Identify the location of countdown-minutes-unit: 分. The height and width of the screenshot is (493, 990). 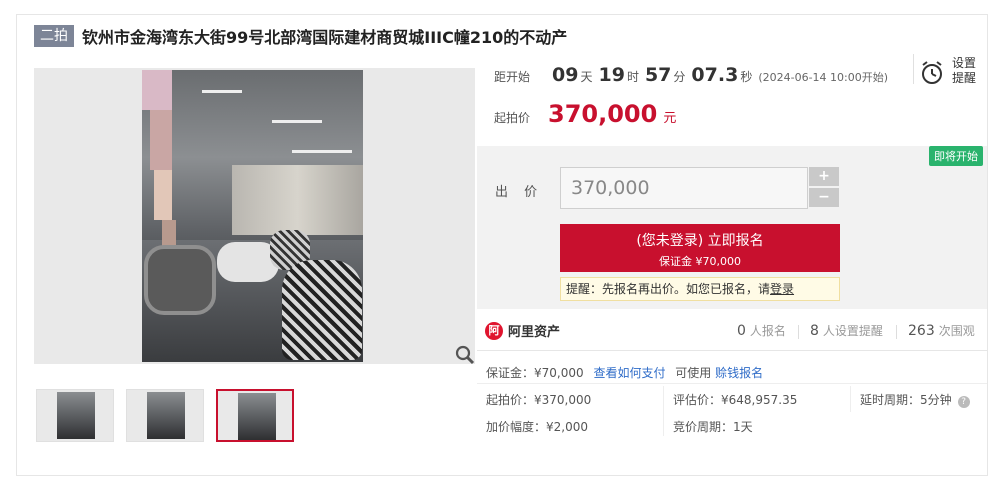
(679, 77).